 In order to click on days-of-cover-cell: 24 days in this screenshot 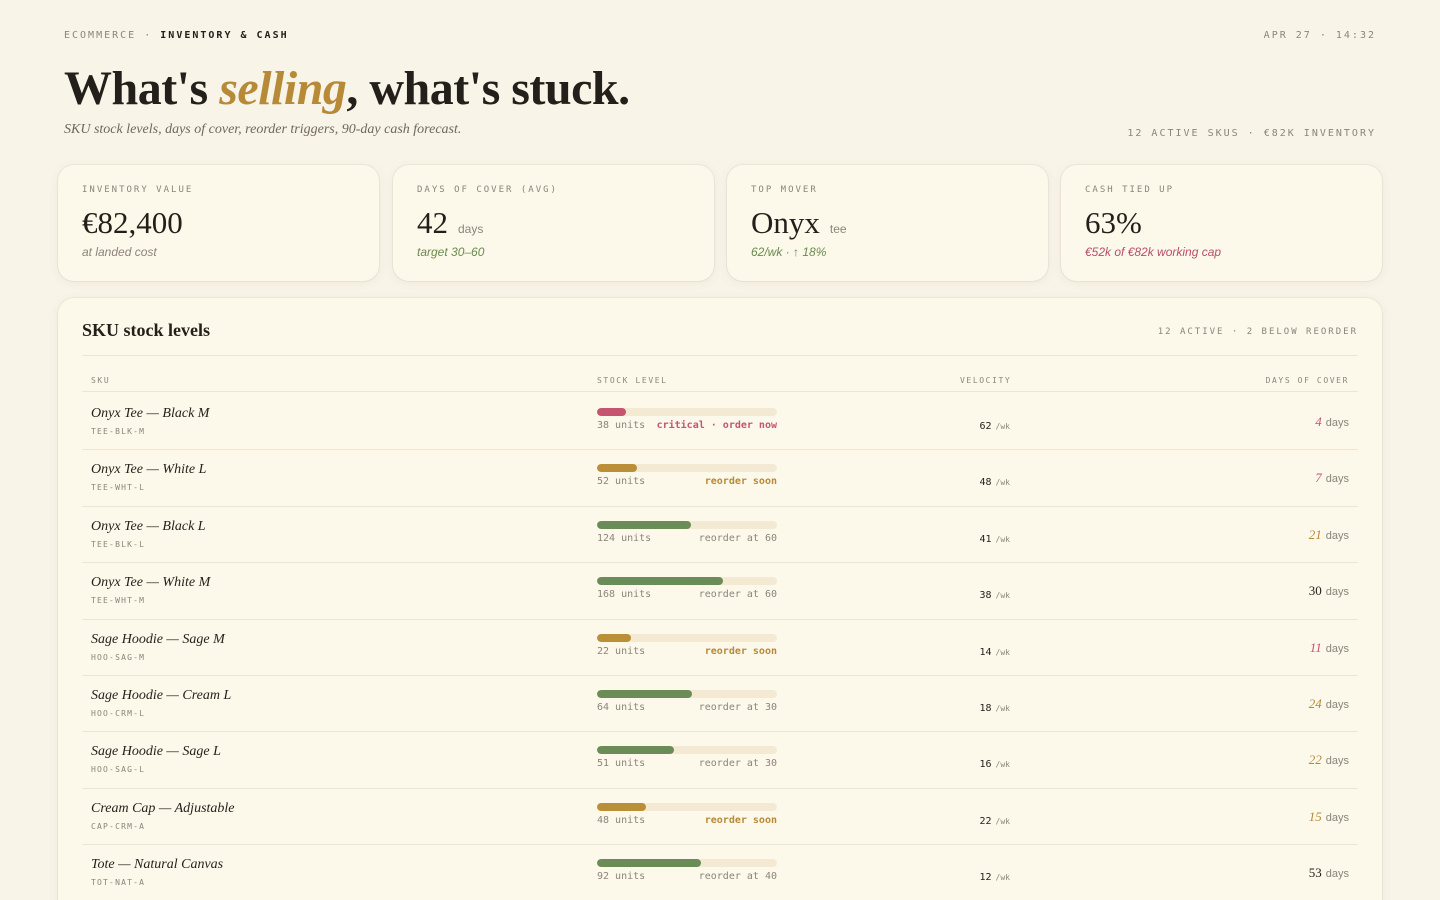, I will do `click(1329, 704)`.